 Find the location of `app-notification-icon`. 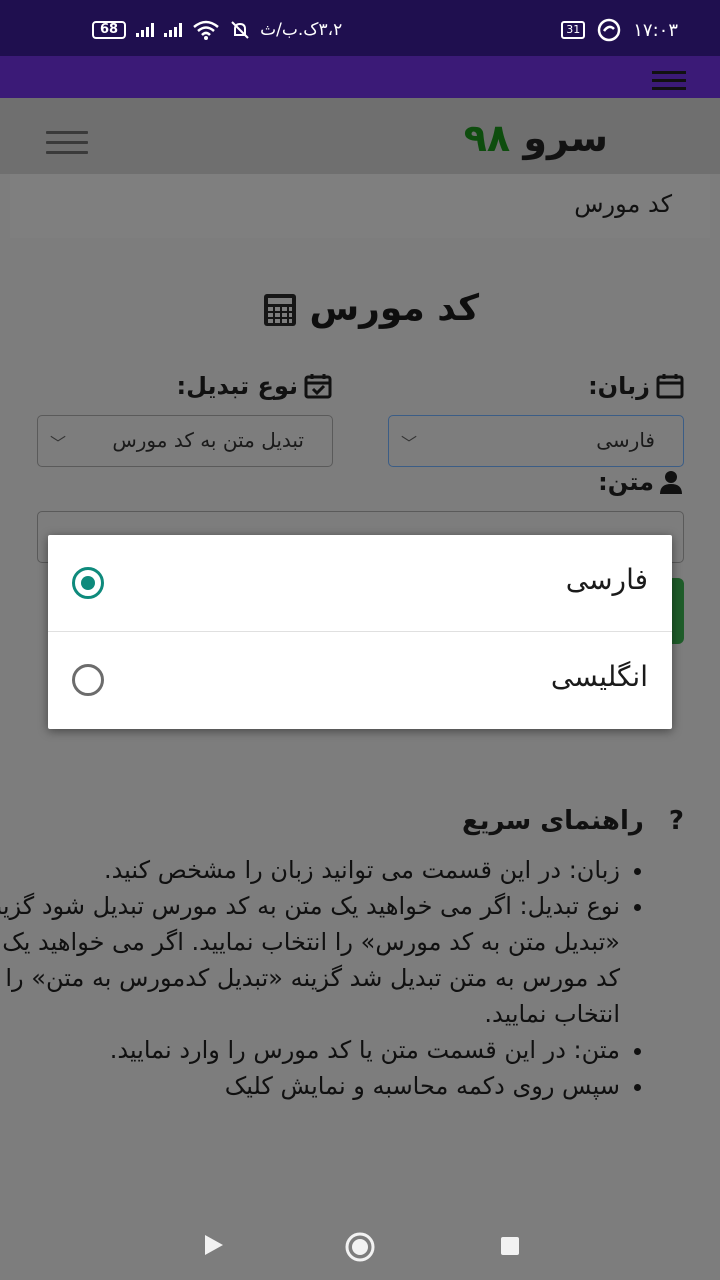

app-notification-icon is located at coordinates (609, 30).